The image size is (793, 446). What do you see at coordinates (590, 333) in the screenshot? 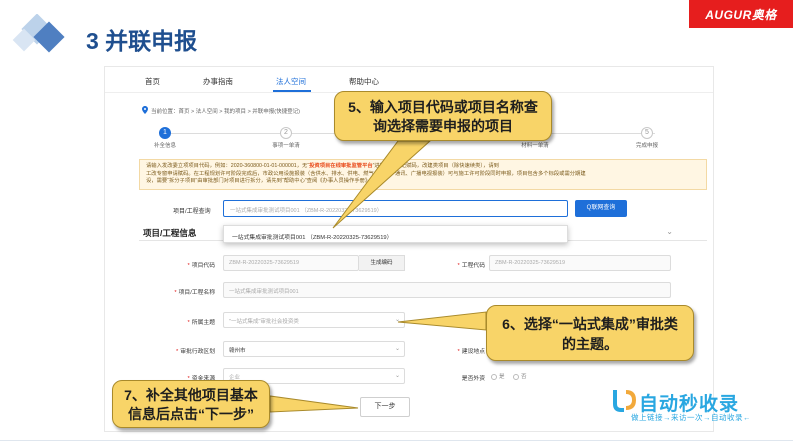
I see `callout-step-6: 6、选择“一站式集成”审批类的主题。` at bounding box center [590, 333].